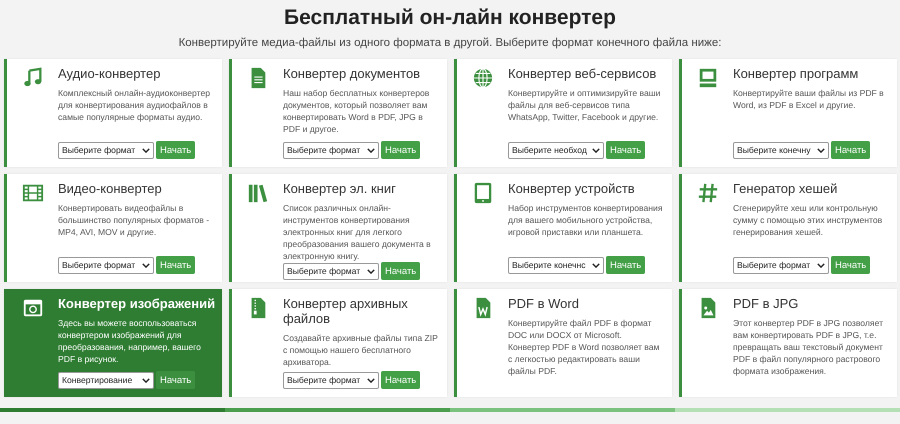 The width and height of the screenshot is (900, 424). I want to click on books-icon, so click(257, 193).